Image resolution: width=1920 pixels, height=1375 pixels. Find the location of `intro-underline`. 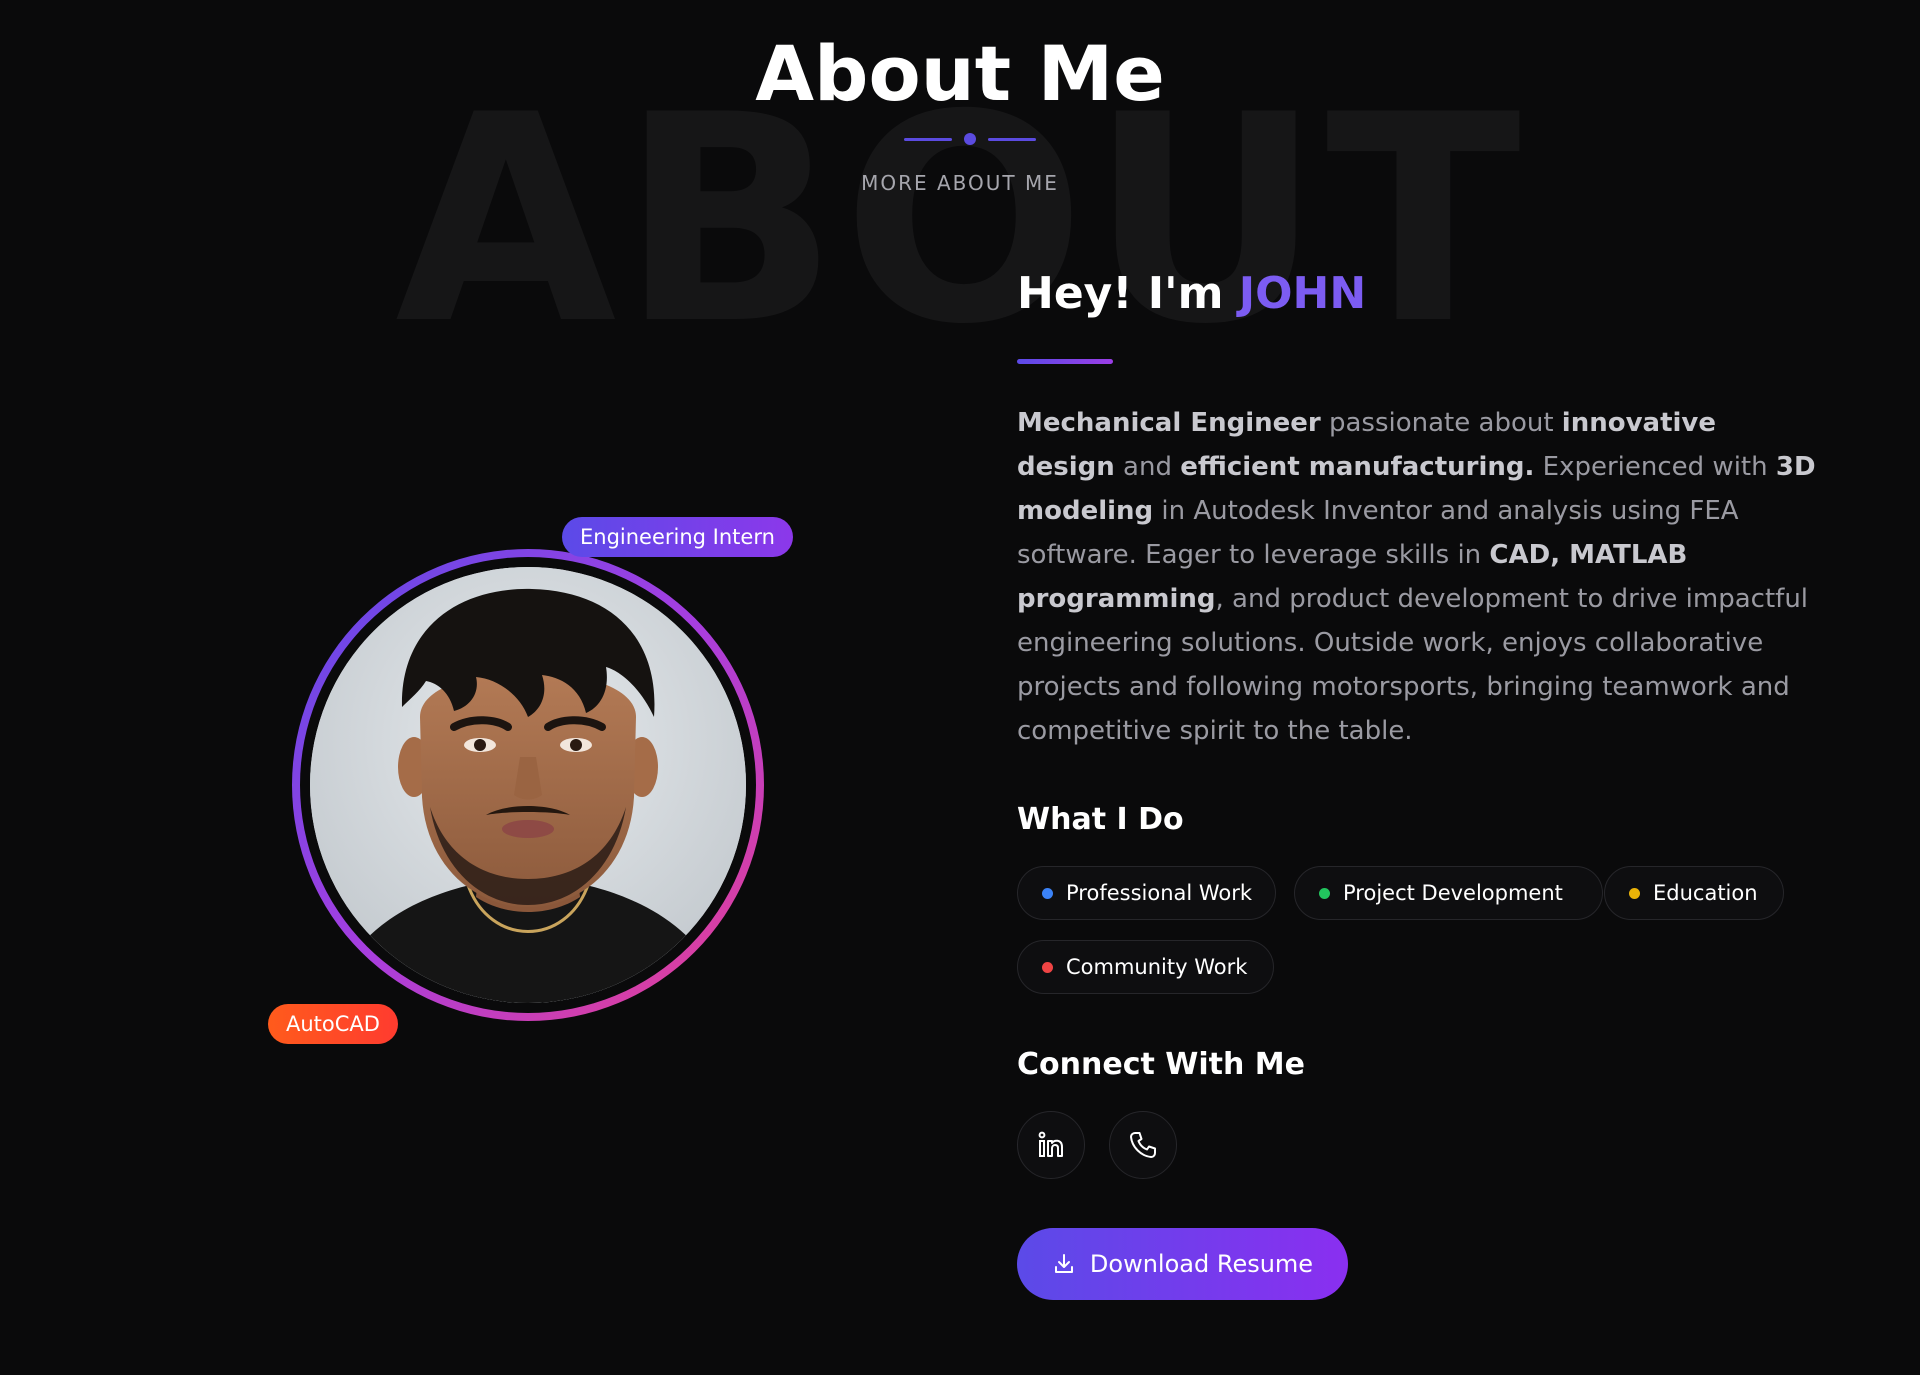

intro-underline is located at coordinates (1065, 361).